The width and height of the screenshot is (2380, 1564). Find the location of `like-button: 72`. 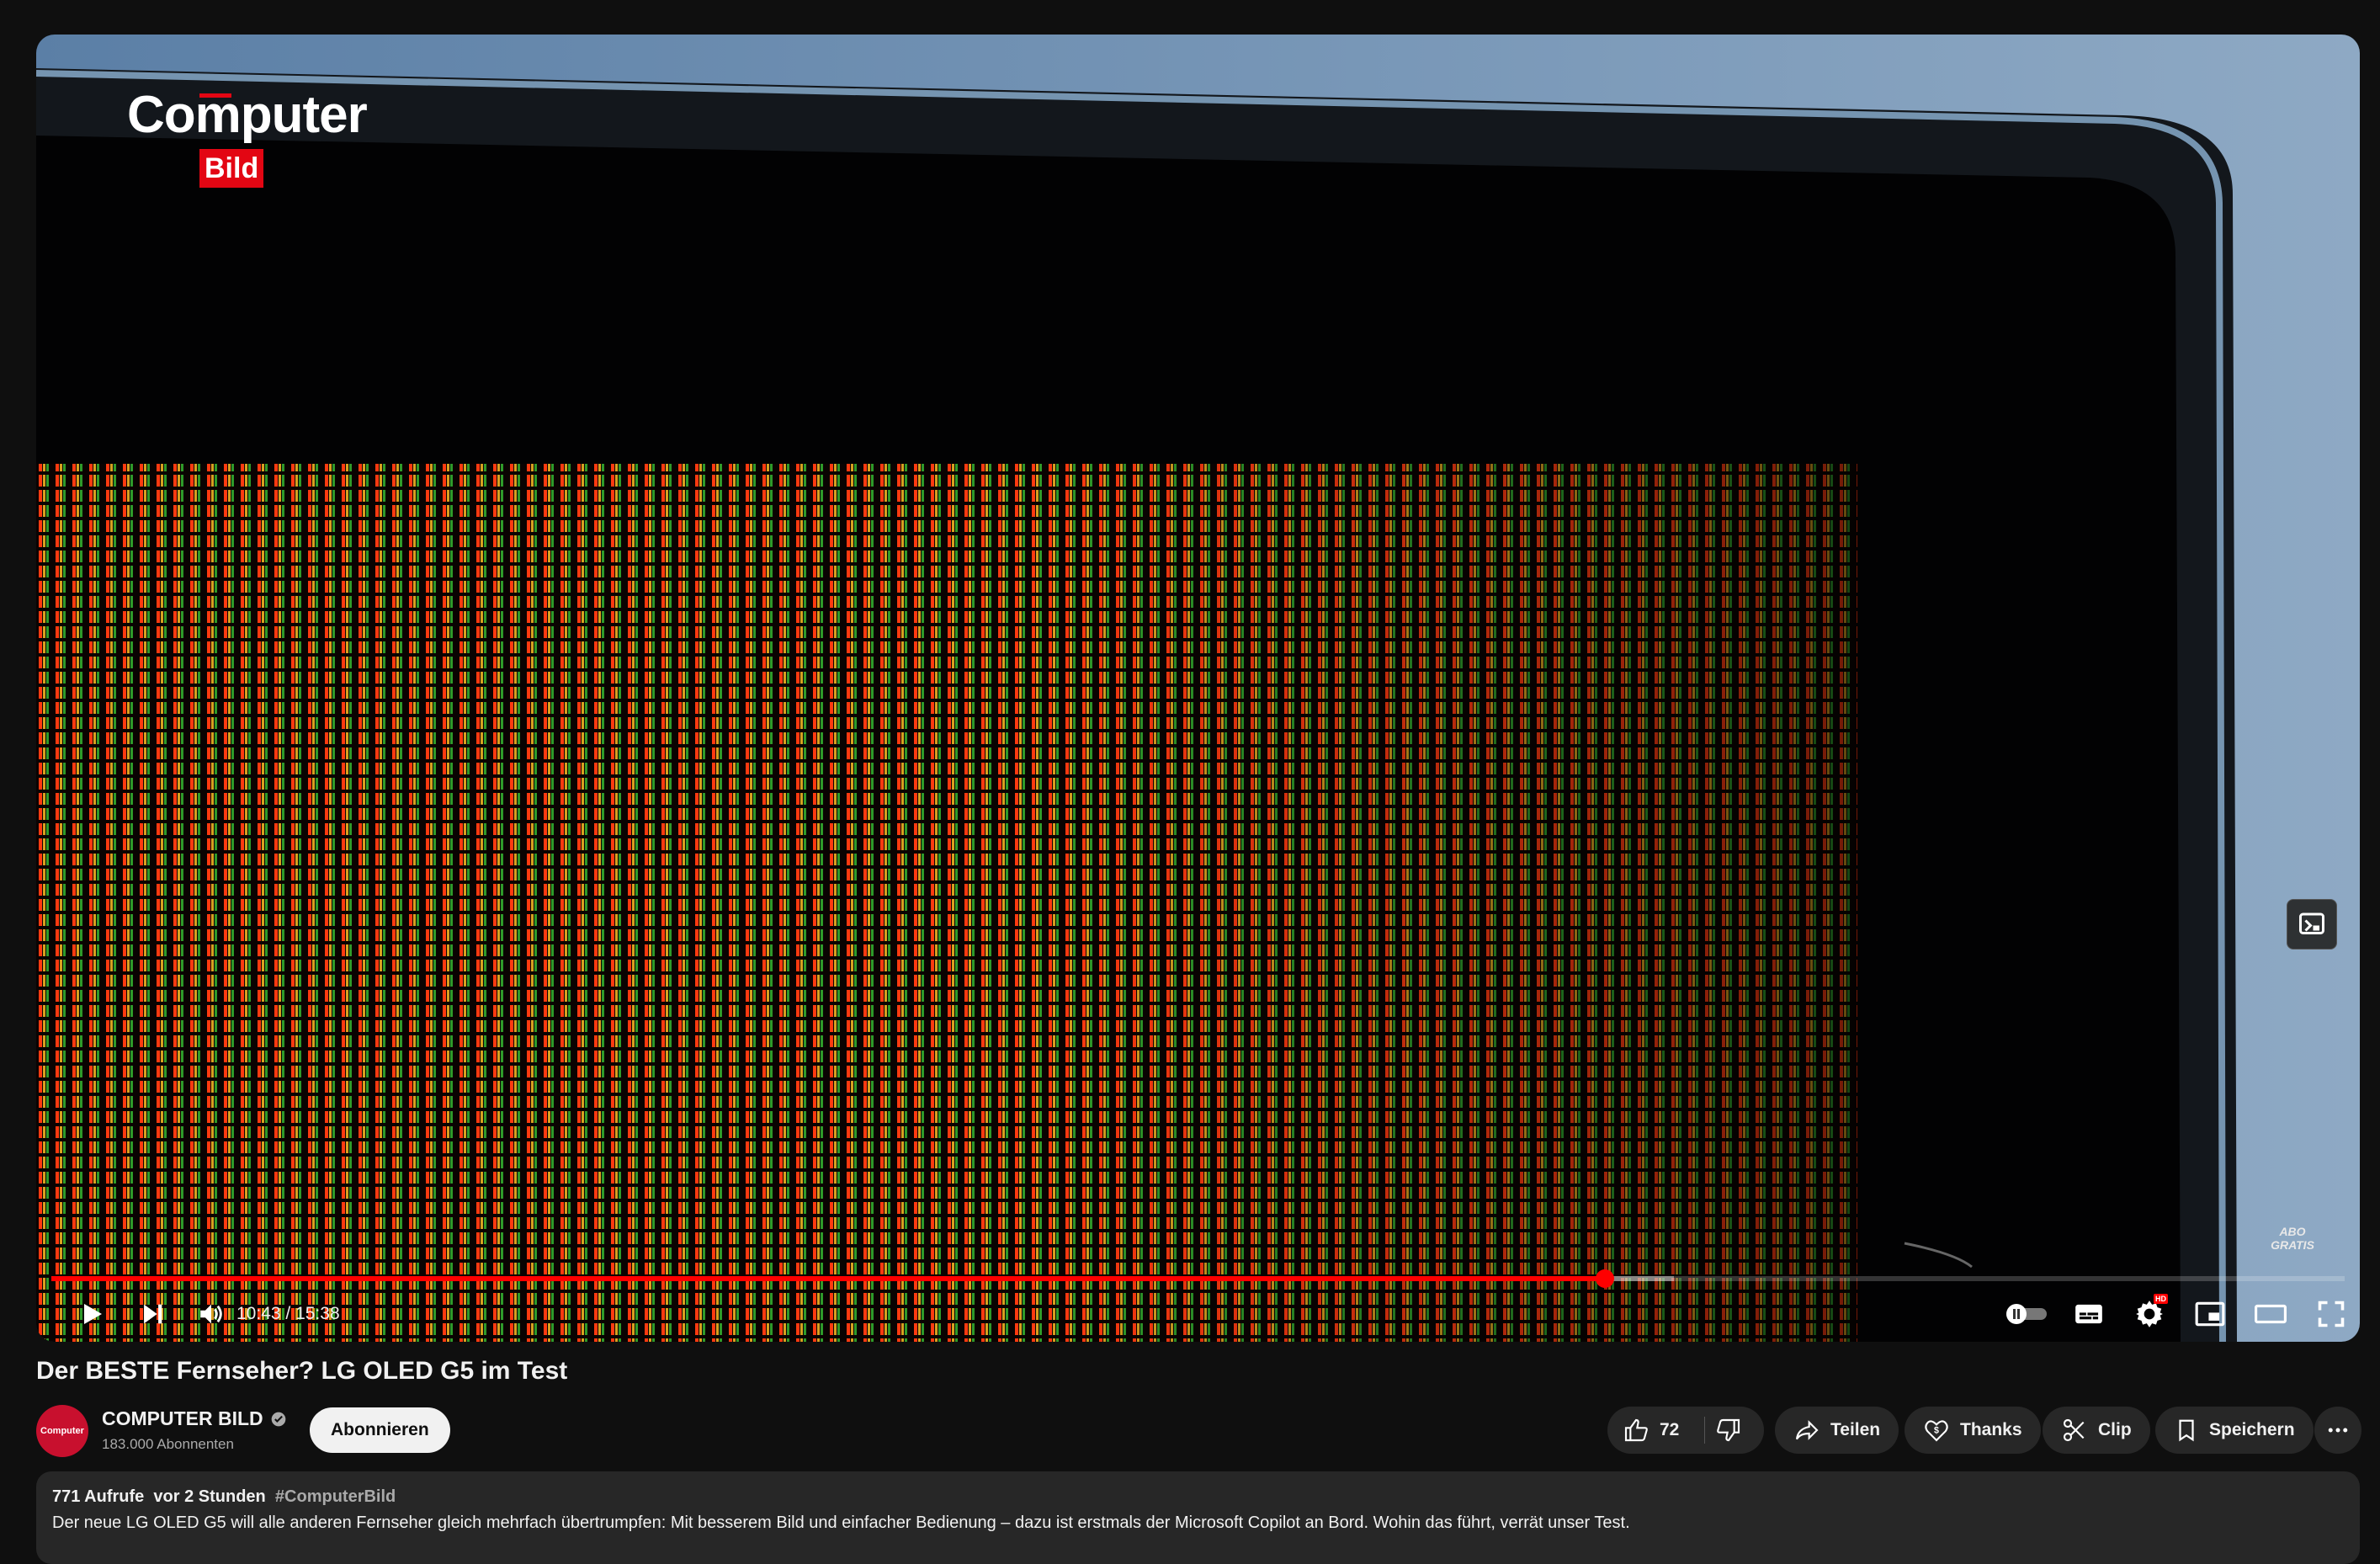

like-button: 72 is located at coordinates (1651, 1430).